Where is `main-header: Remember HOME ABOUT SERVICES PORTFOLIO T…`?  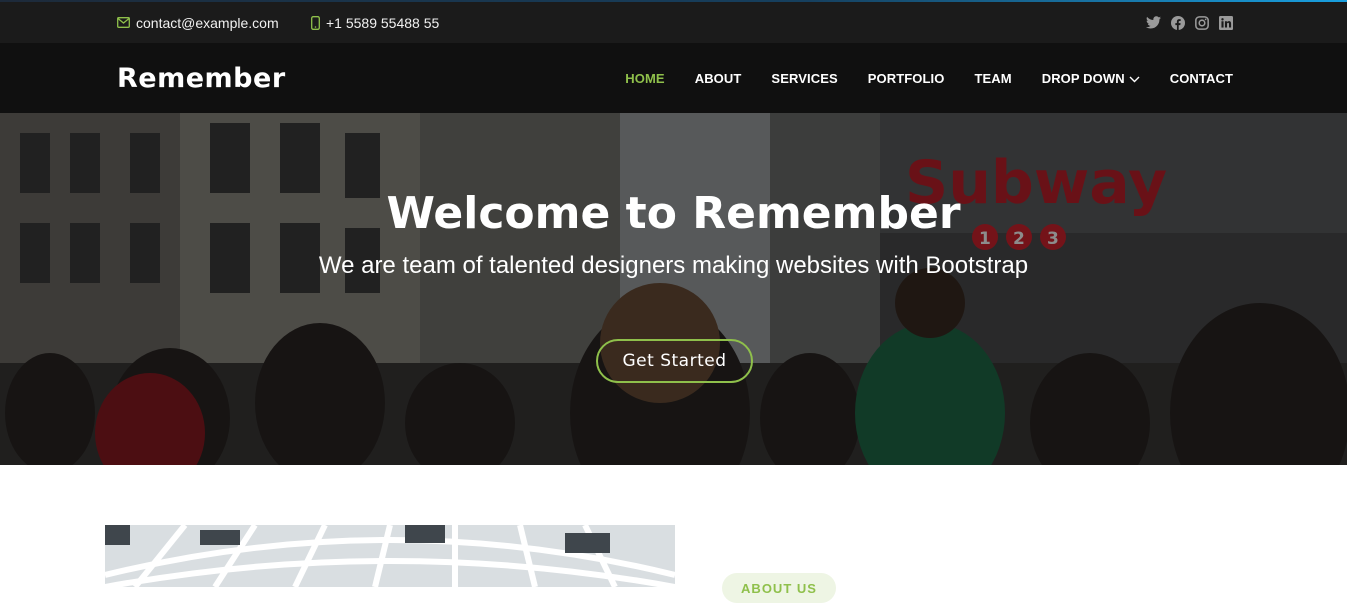 main-header: Remember HOME ABOUT SERVICES PORTFOLIO T… is located at coordinates (673, 78).